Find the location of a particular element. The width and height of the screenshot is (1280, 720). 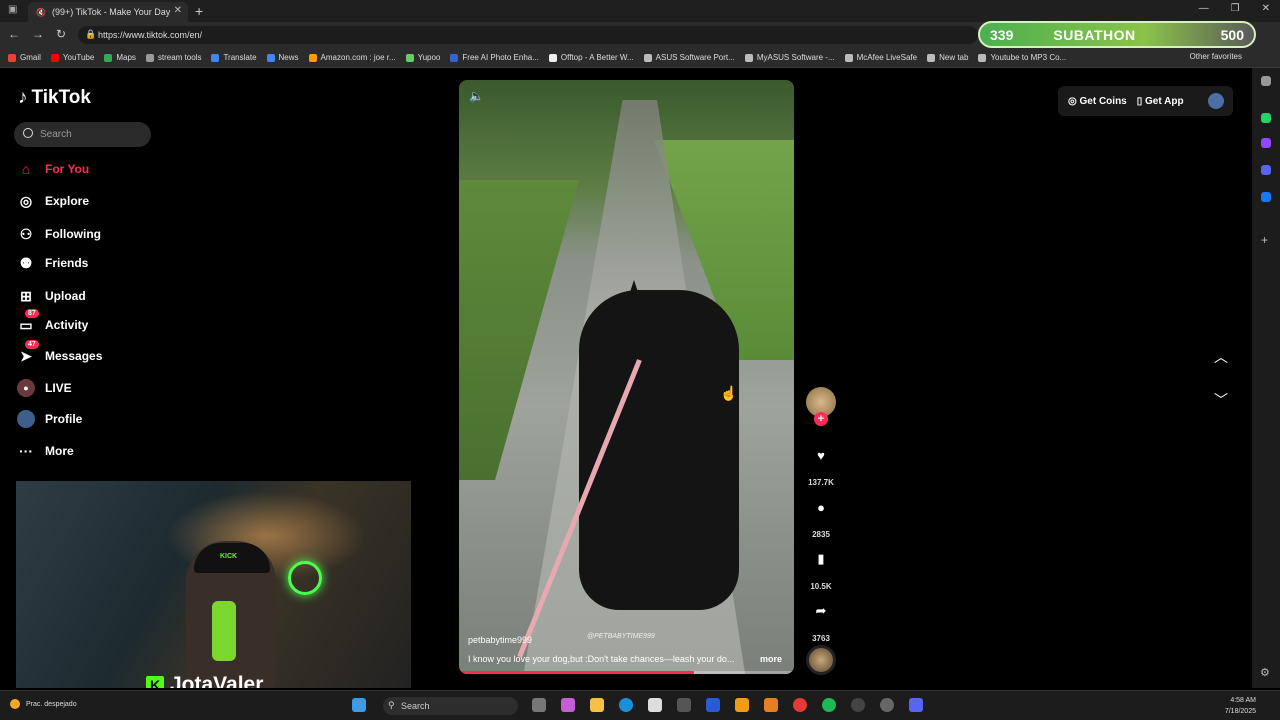

bookmark-item: Translate is located at coordinates (234, 57).